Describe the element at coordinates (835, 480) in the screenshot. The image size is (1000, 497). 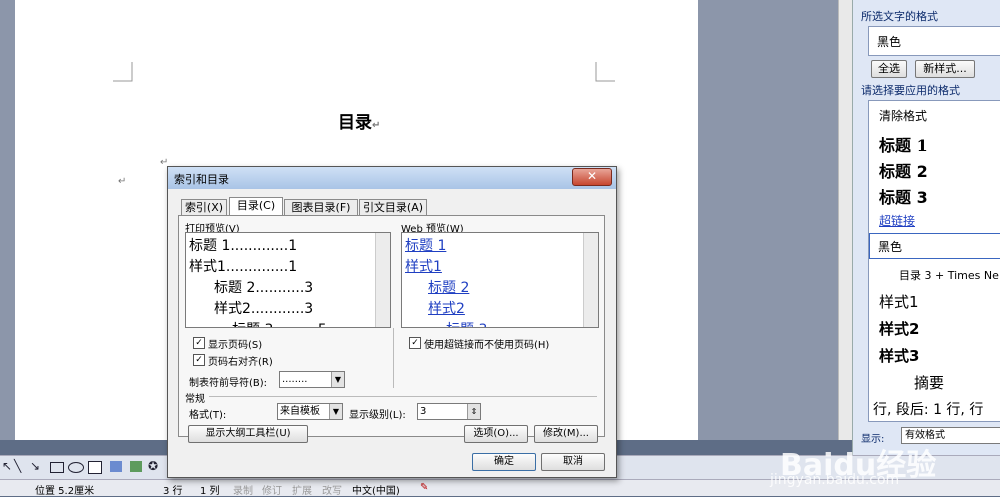
I see `baidu-watermark-url: jingyan.baidu.com` at that location.